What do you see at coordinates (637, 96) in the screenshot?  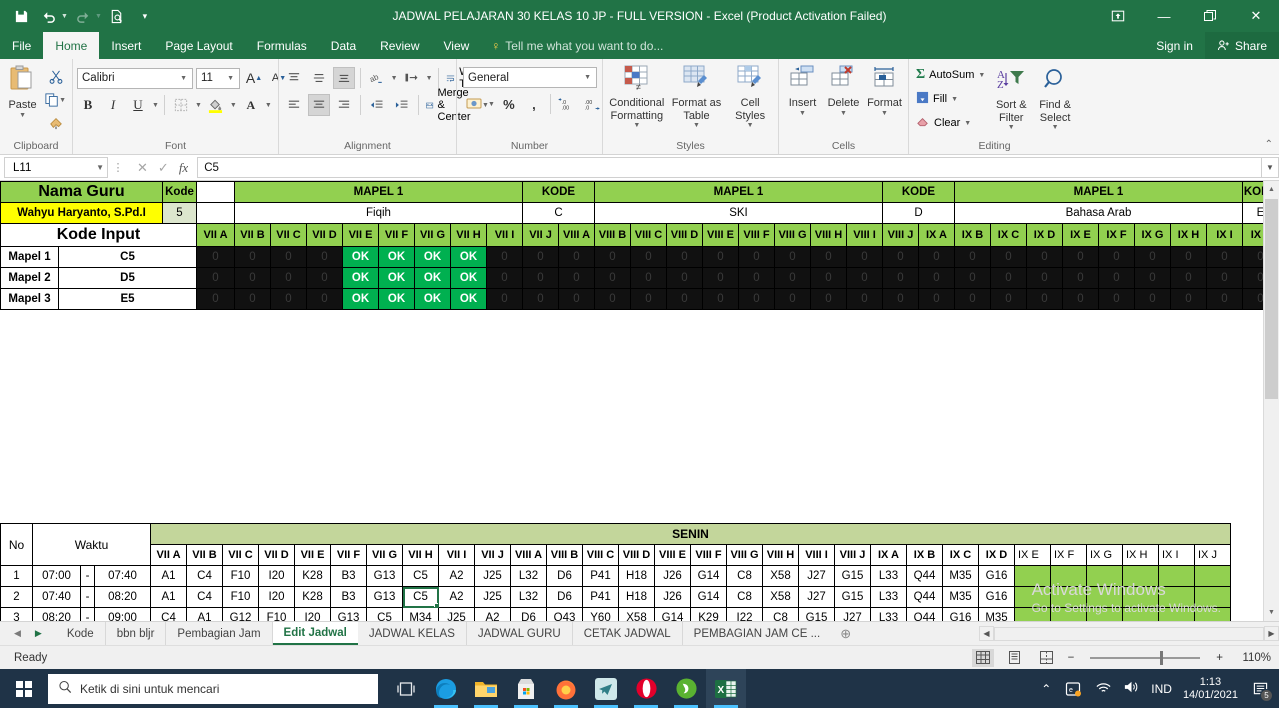 I see `conditional-formatting-button: ≠ Conditional Formatting ▼` at bounding box center [637, 96].